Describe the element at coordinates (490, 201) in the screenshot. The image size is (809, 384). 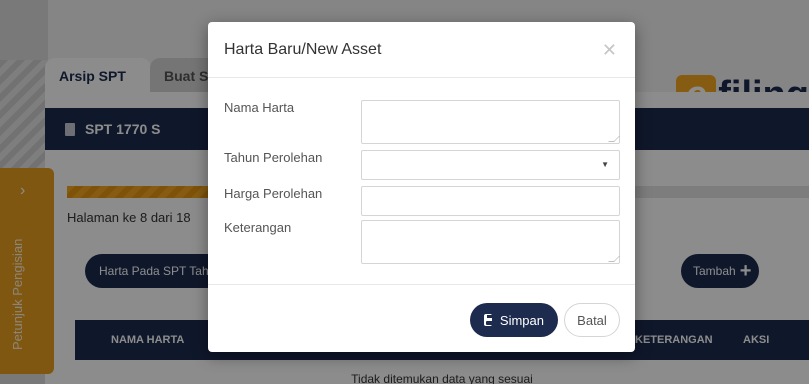
I see `harga-perolehan-input` at that location.